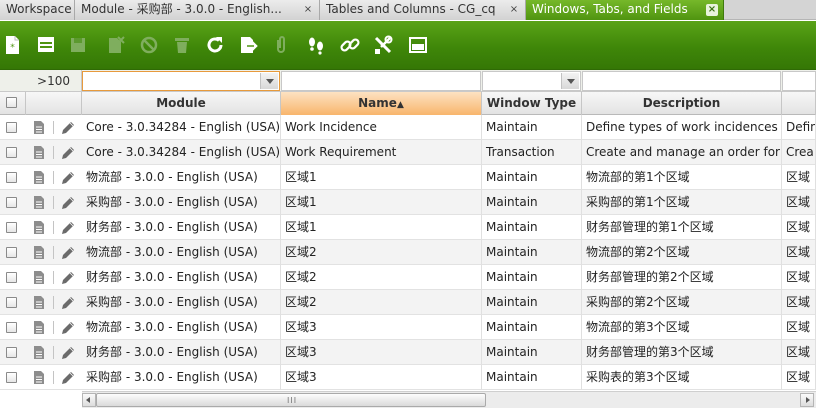 The image size is (816, 408). What do you see at coordinates (682, 277) in the screenshot?
I see `description-cell: 财务部管理的第2个区域` at bounding box center [682, 277].